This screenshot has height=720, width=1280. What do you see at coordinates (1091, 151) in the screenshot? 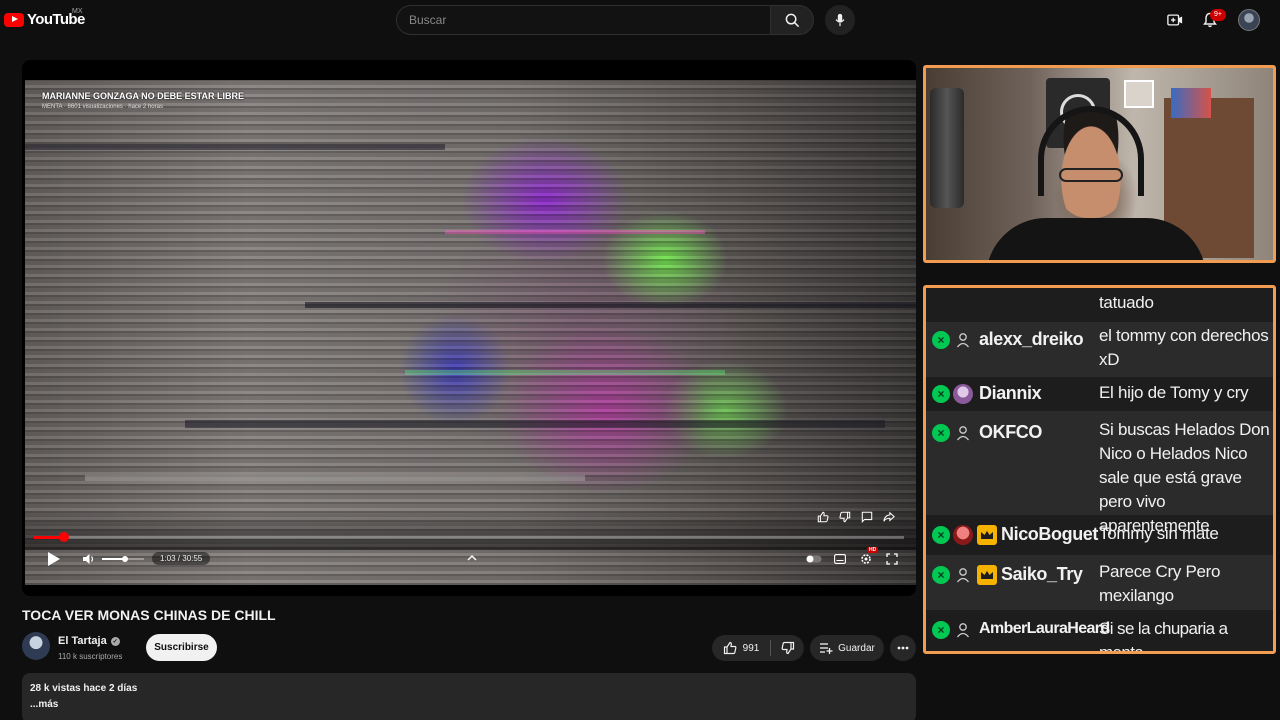
I see `headphones` at bounding box center [1091, 151].